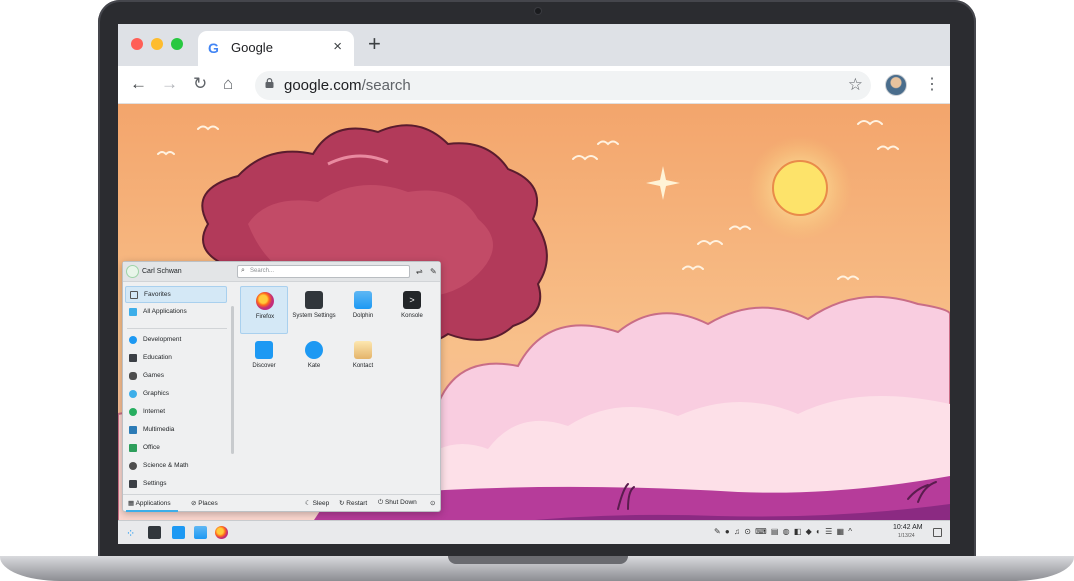 The width and height of the screenshot is (1074, 581). Describe the element at coordinates (154, 532) in the screenshot. I see `system-settings-task-icon` at that location.